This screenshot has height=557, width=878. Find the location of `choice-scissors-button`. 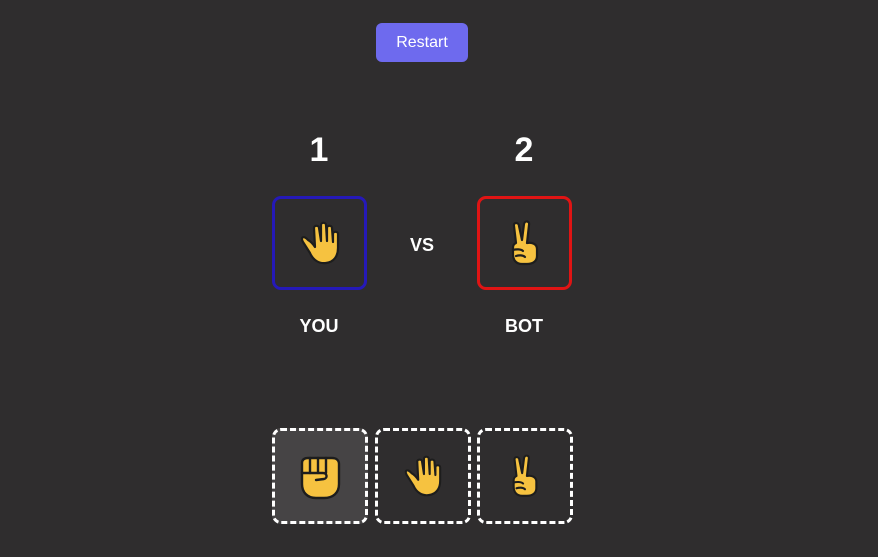

choice-scissors-button is located at coordinates (525, 476).